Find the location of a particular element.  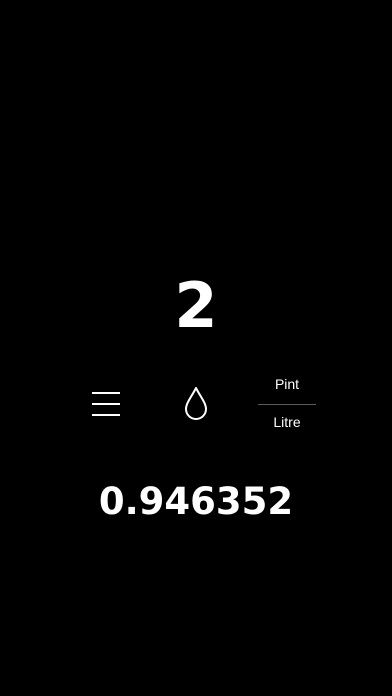

unit-switch: Pint Litre is located at coordinates (287, 403).